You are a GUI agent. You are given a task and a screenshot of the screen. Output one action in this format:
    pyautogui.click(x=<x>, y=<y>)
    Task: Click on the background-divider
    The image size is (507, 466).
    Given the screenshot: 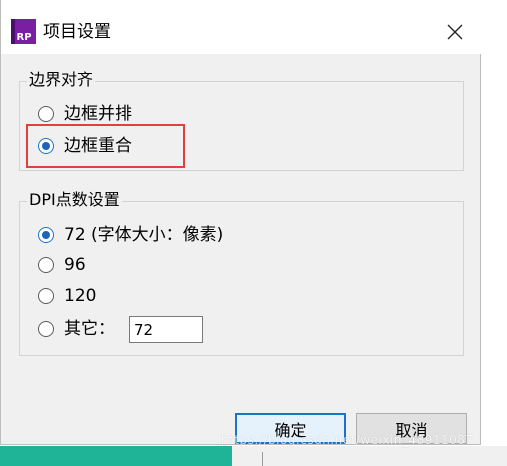 What is the action you would take?
    pyautogui.click(x=262, y=459)
    